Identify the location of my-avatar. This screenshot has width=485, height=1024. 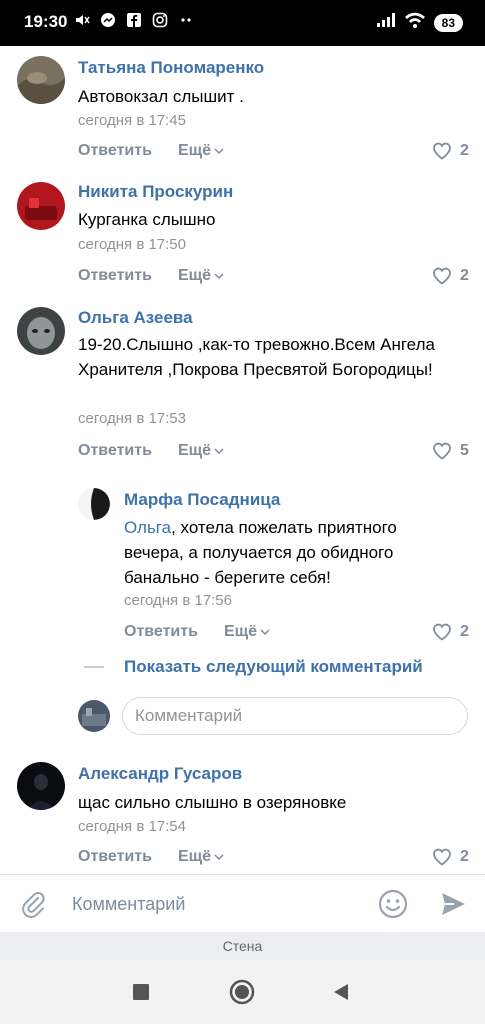
(94, 716).